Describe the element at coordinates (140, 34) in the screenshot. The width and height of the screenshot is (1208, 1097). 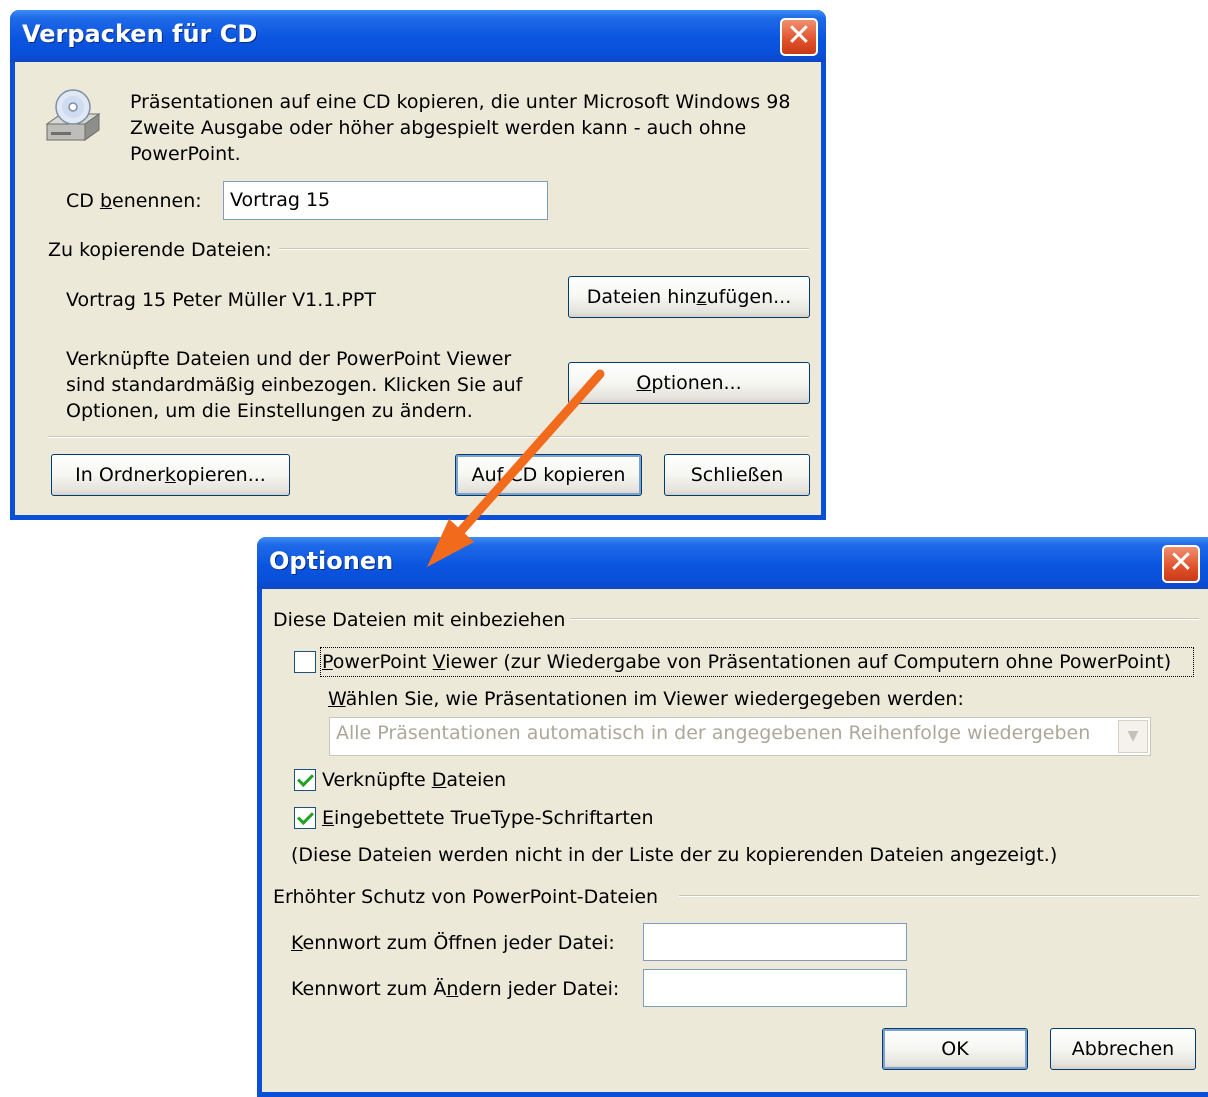
I see `pack-dialog-title: Verpacken für CD` at that location.